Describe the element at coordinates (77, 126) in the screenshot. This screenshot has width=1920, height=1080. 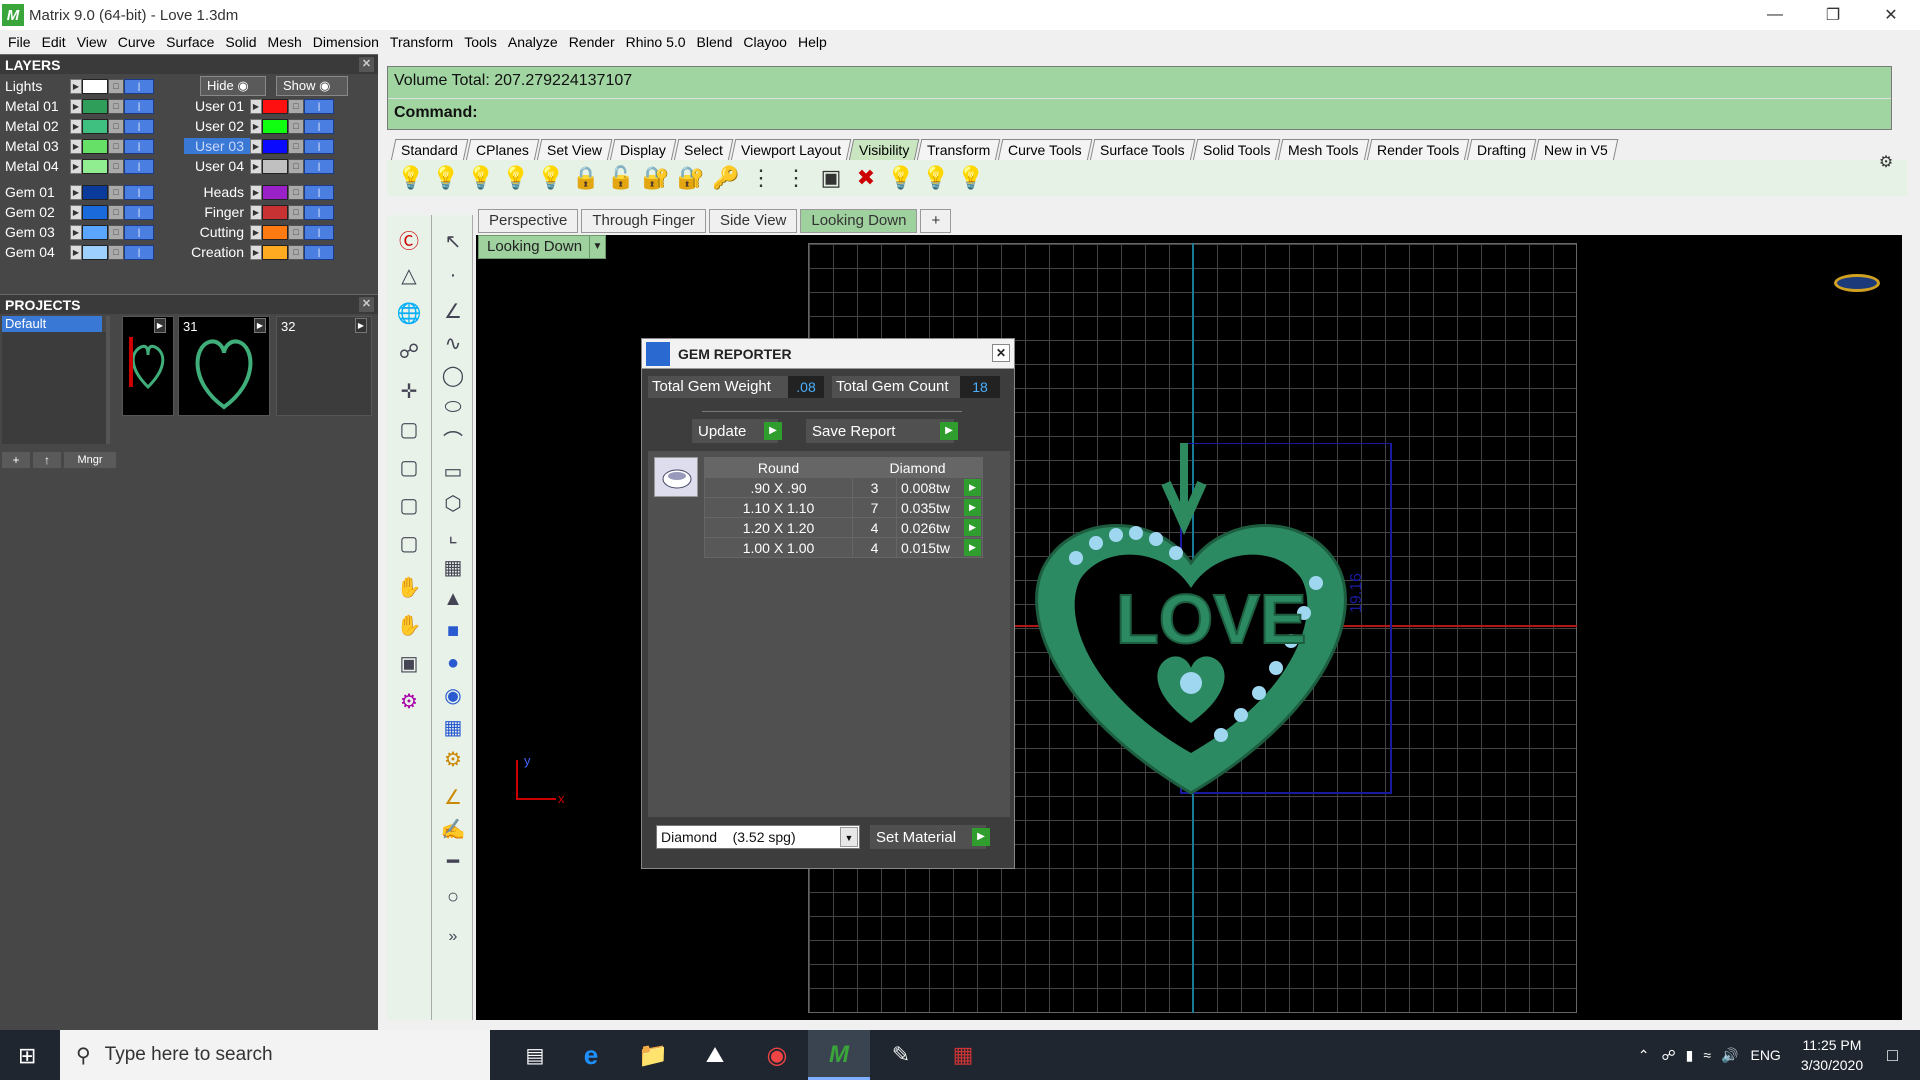
I see `layer-row: Metal 02 ▶ □ |` at that location.